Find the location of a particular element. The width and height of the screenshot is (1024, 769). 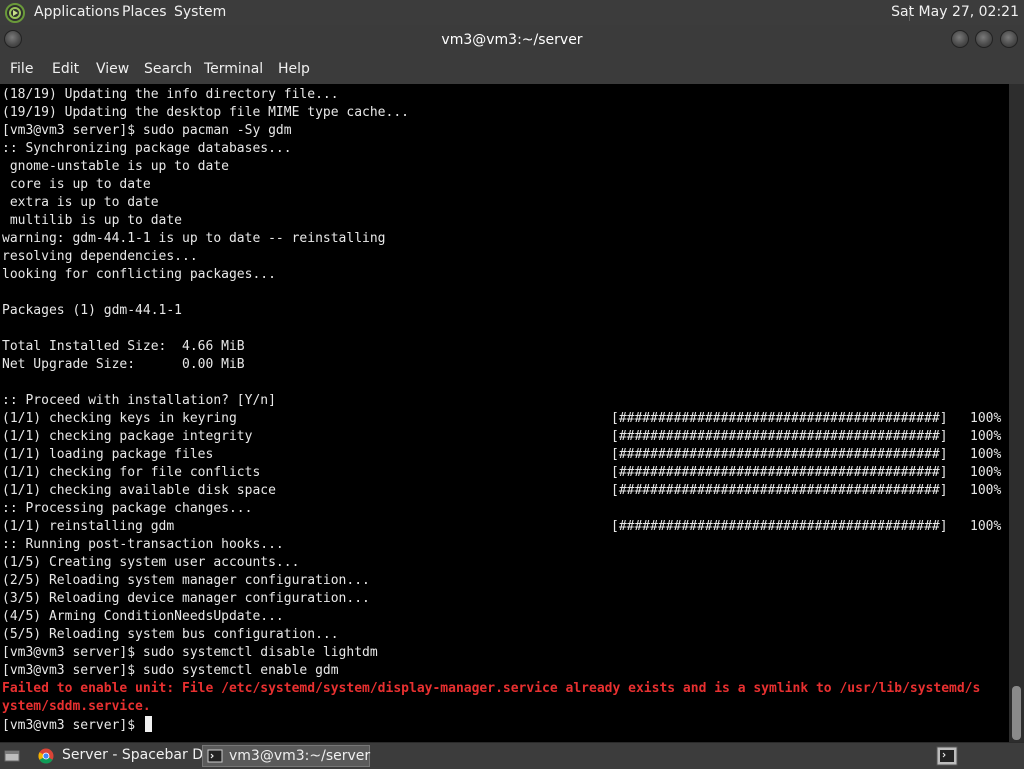

terminal-line: :: Proceed with installation? [Y/n] is located at coordinates (139, 400).